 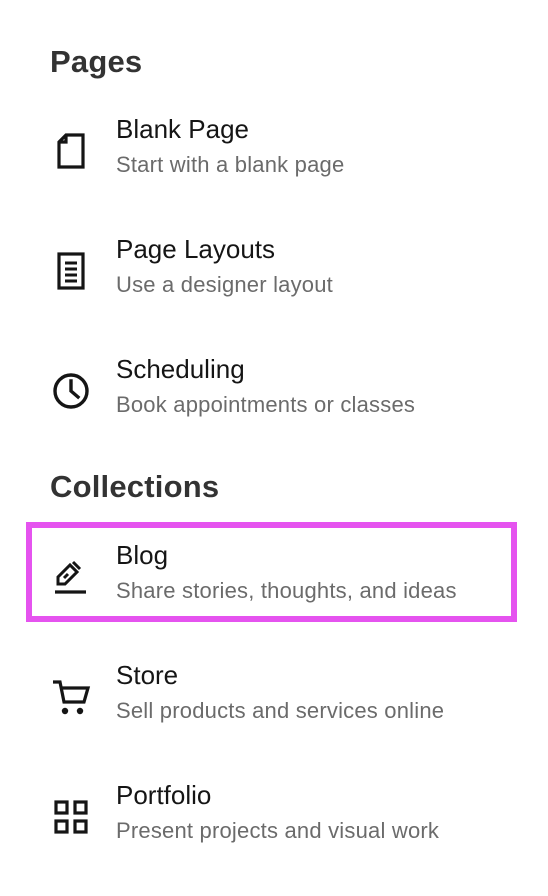 I want to click on cart-icon, so click(x=71, y=697).